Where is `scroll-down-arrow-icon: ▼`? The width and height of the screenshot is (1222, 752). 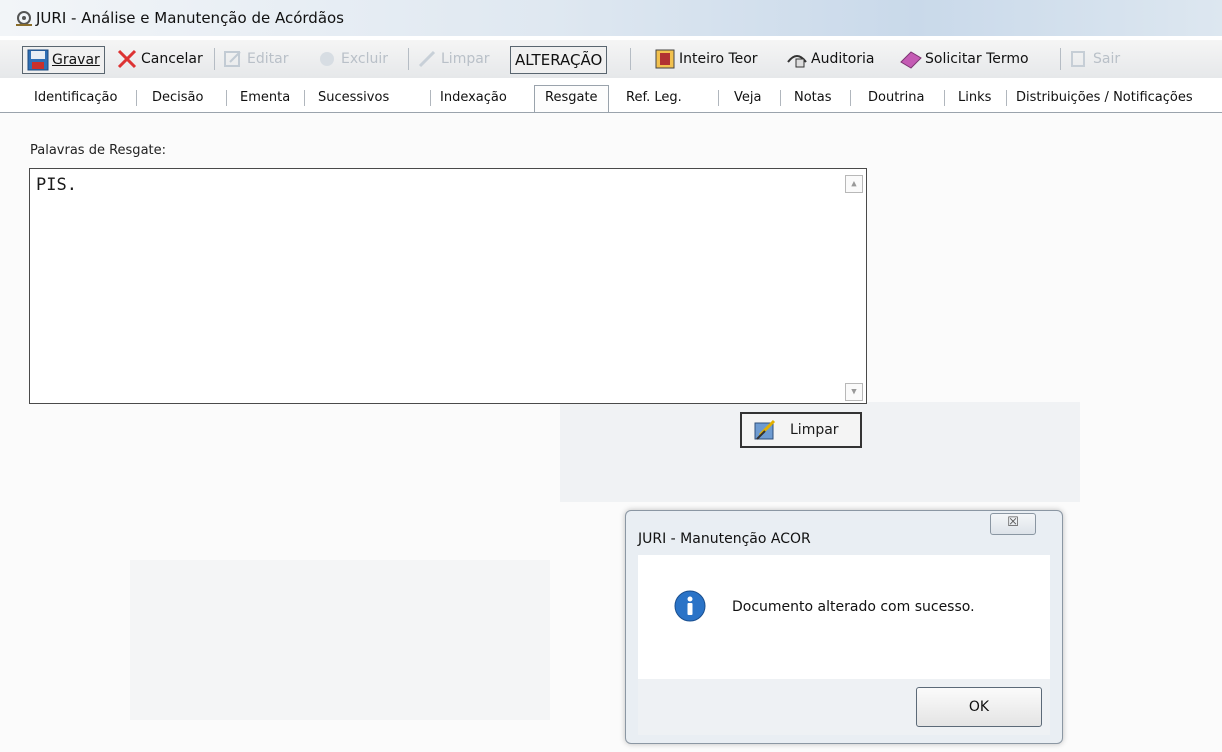
scroll-down-arrow-icon: ▼ is located at coordinates (854, 392).